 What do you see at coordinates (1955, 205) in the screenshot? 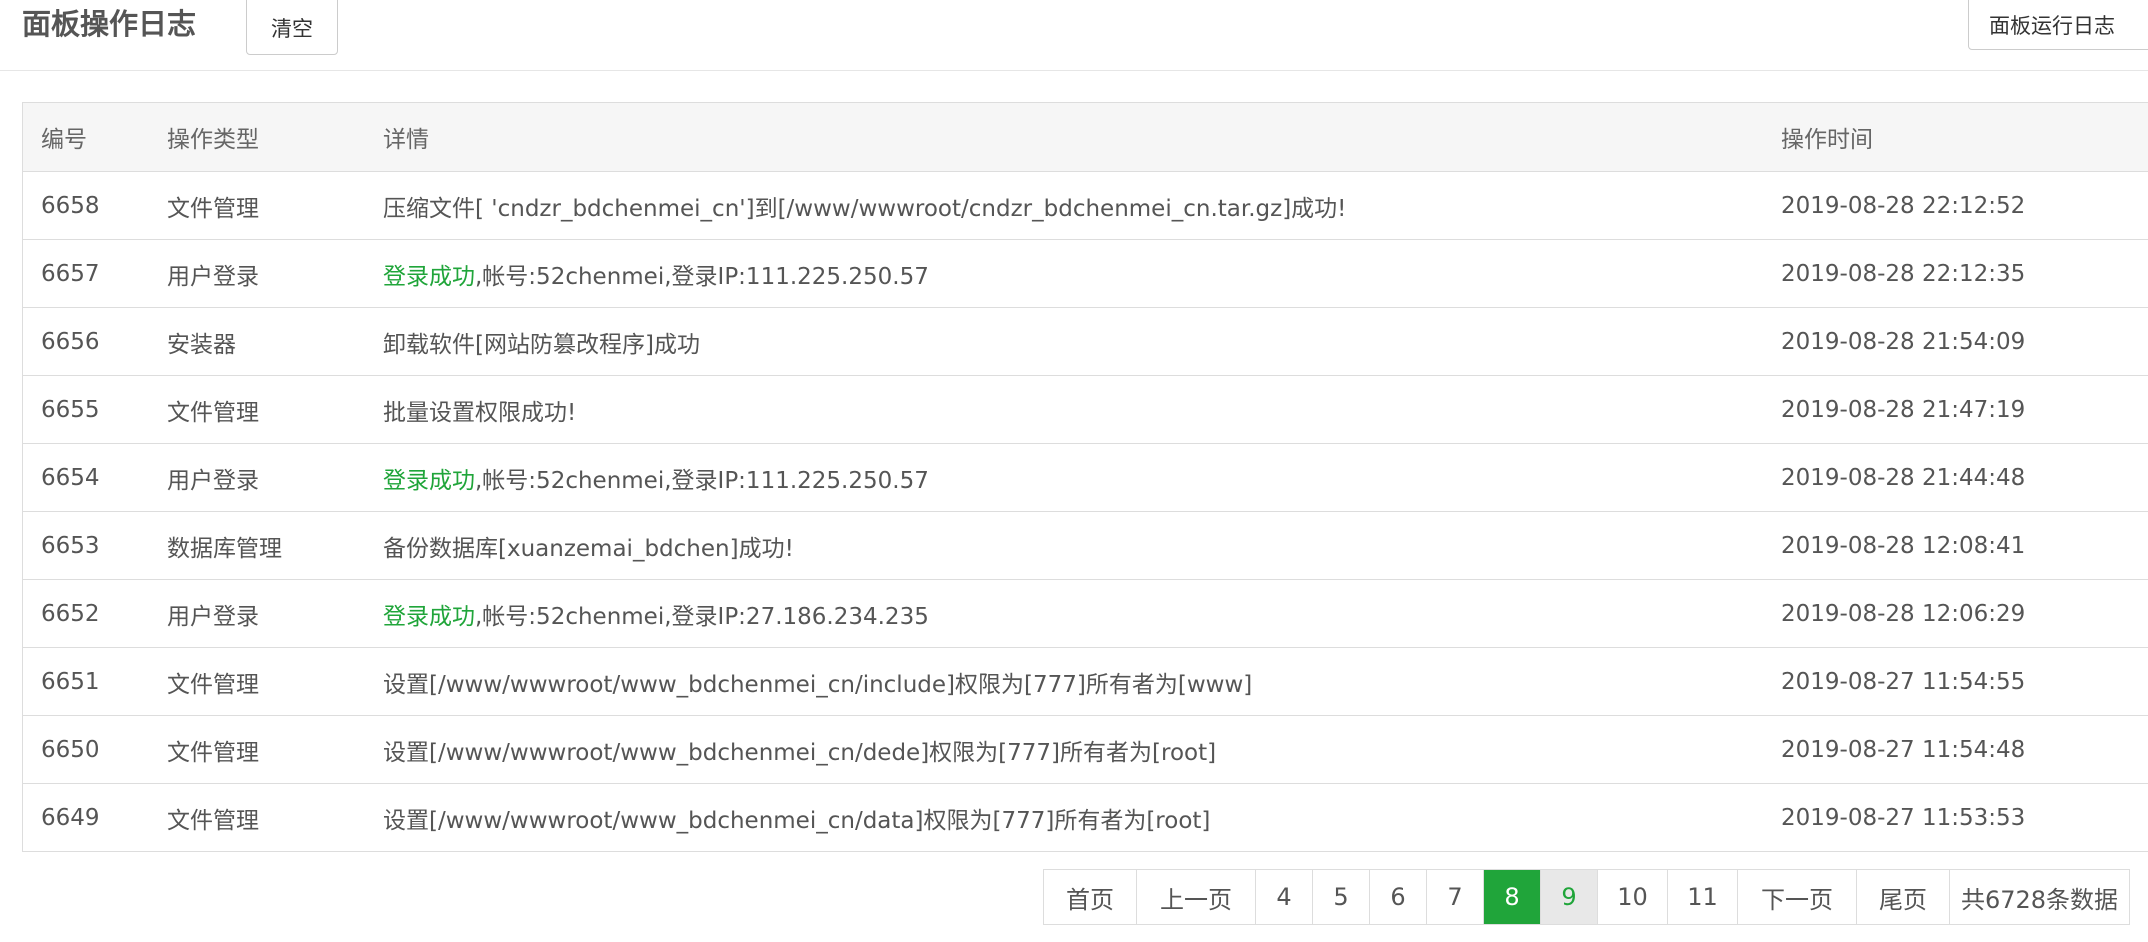
I see `cell-time: 2019-08-28 22:12:52` at bounding box center [1955, 205].